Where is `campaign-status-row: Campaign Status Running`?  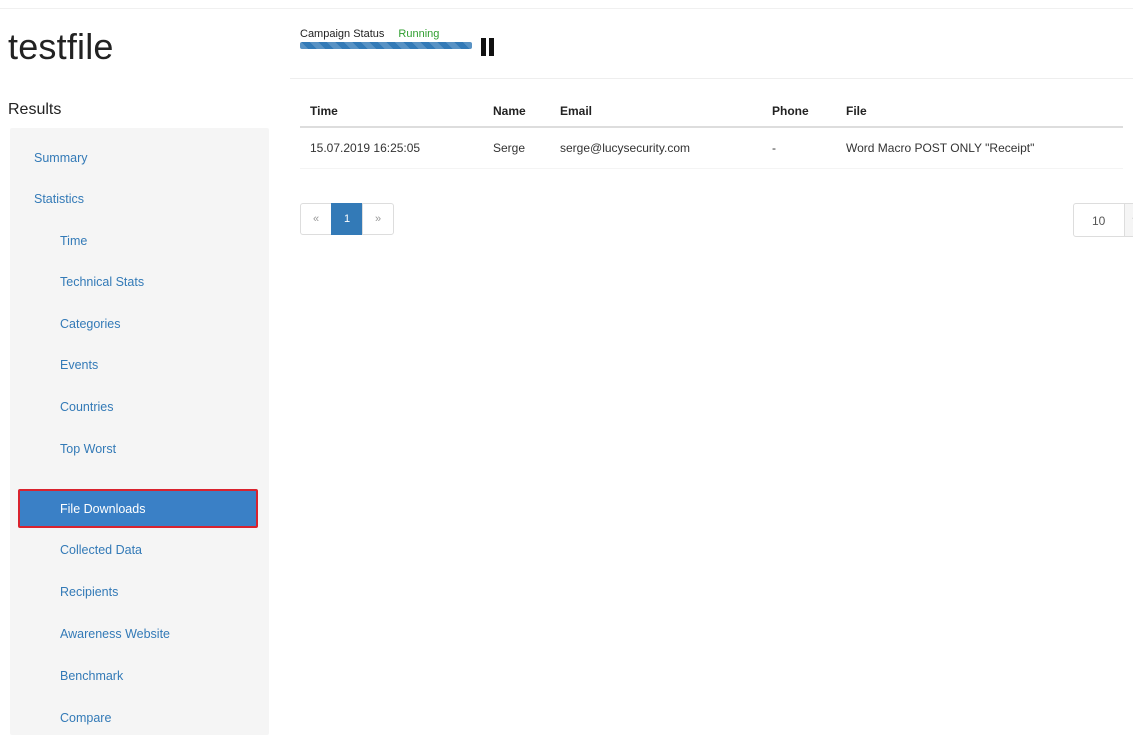 campaign-status-row: Campaign Status Running is located at coordinates (369, 35).